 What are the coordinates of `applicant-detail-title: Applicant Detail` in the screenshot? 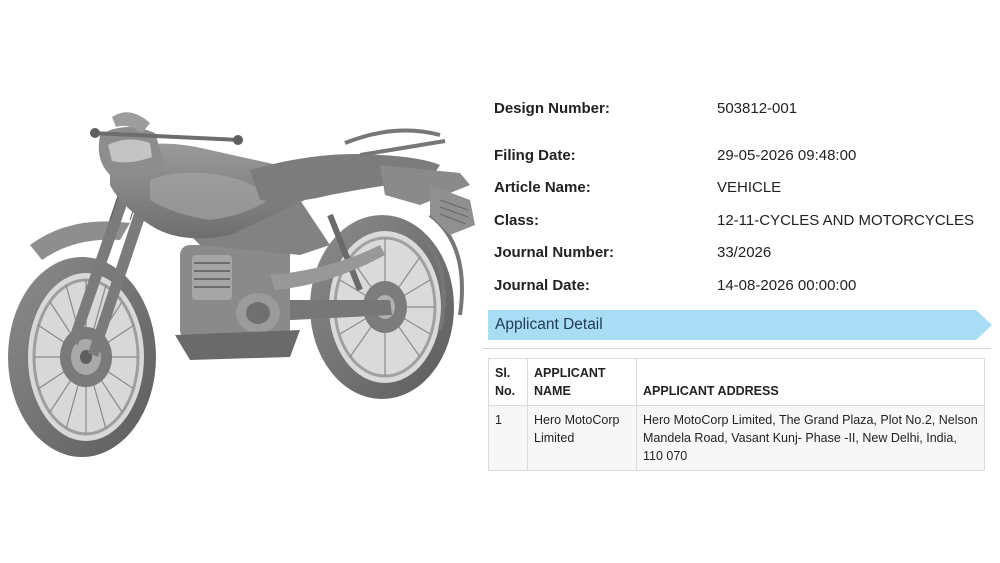 It's located at (549, 324).